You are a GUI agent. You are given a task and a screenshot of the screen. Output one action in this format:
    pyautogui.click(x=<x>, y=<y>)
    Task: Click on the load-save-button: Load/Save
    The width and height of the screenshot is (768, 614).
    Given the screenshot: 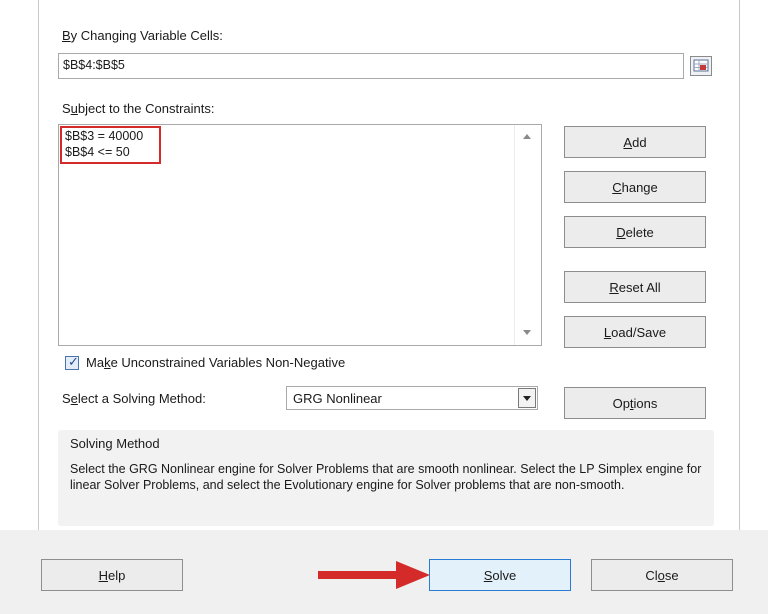 What is the action you would take?
    pyautogui.click(x=635, y=332)
    